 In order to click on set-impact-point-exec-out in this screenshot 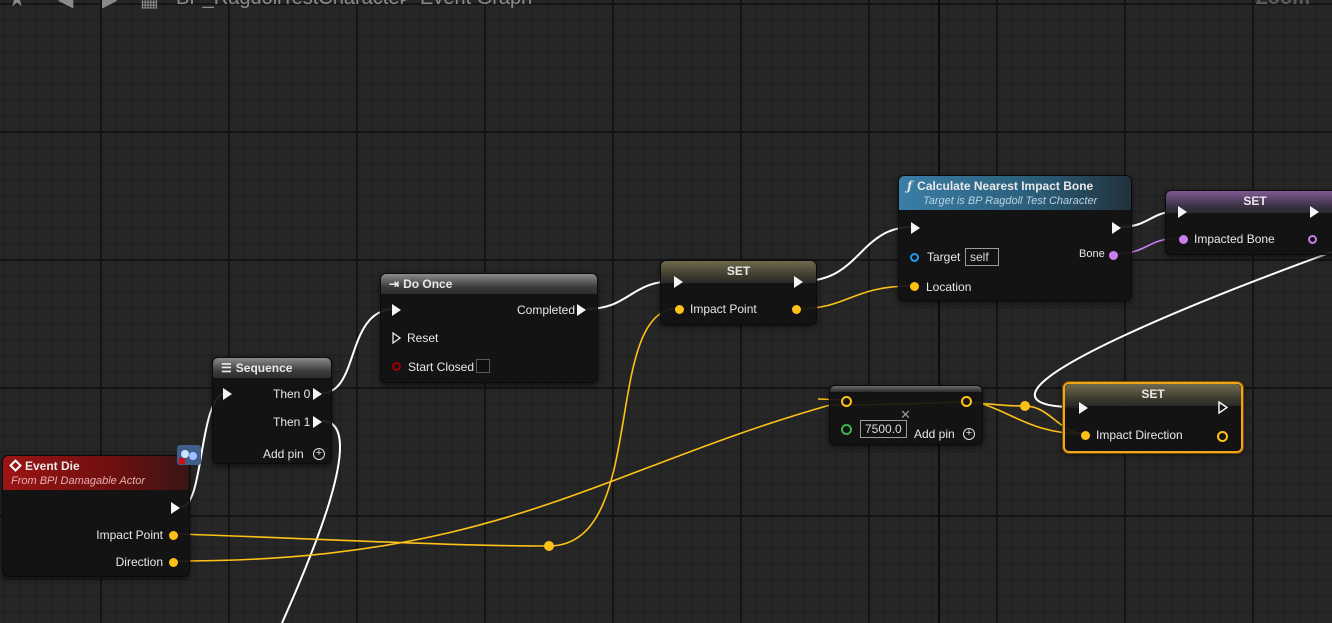, I will do `click(798, 282)`.